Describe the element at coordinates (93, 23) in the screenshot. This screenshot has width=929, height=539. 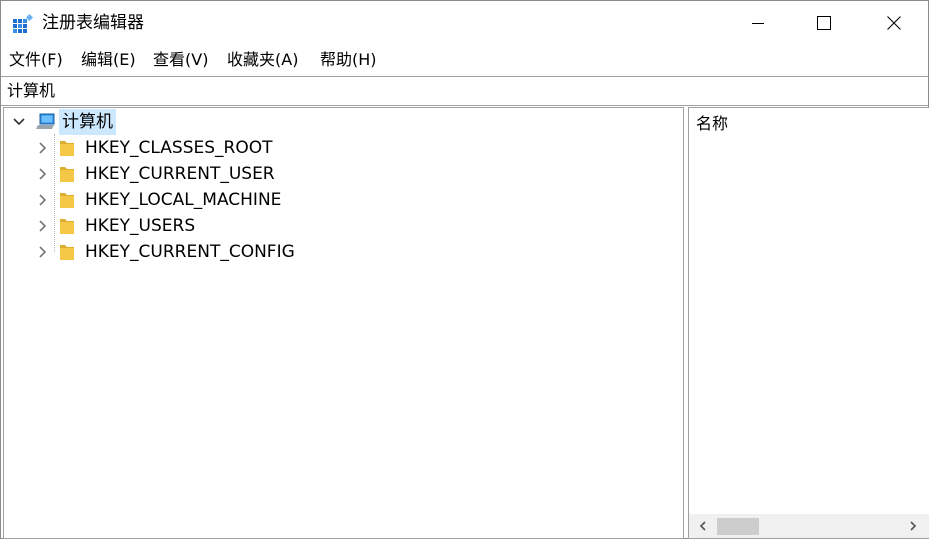
I see `window-title: 注册表编辑器` at that location.